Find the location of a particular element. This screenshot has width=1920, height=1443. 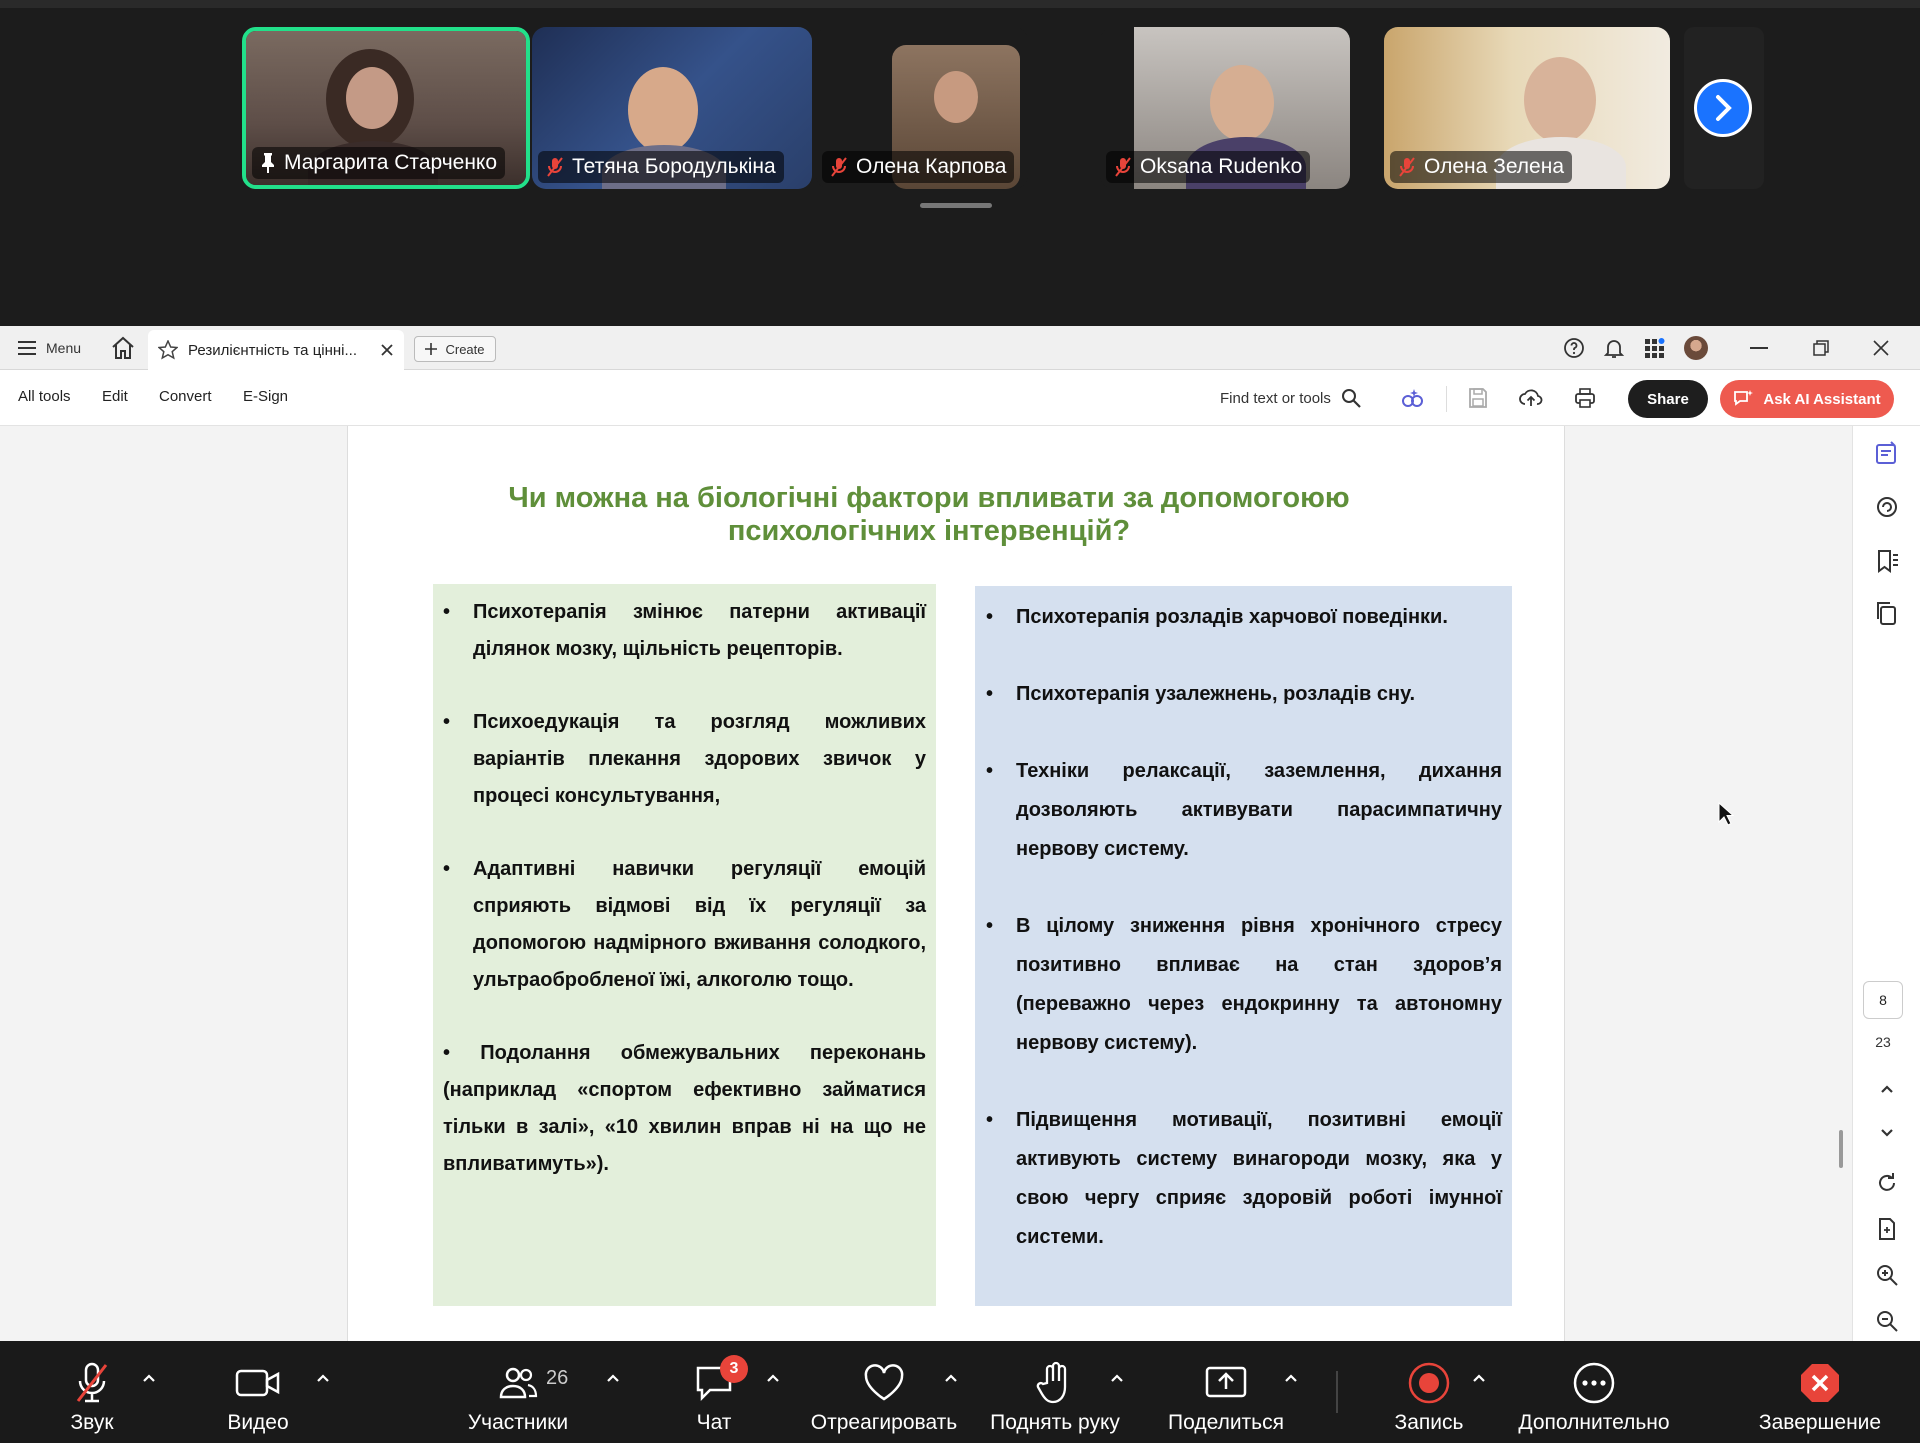

close-tab-icon is located at coordinates (387, 350).